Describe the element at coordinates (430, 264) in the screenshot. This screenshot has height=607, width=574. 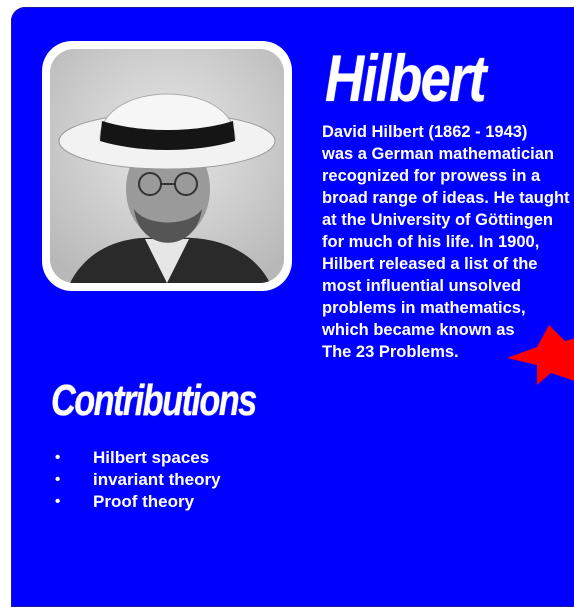
I see `bio-line: Hilbert released a list of the` at that location.